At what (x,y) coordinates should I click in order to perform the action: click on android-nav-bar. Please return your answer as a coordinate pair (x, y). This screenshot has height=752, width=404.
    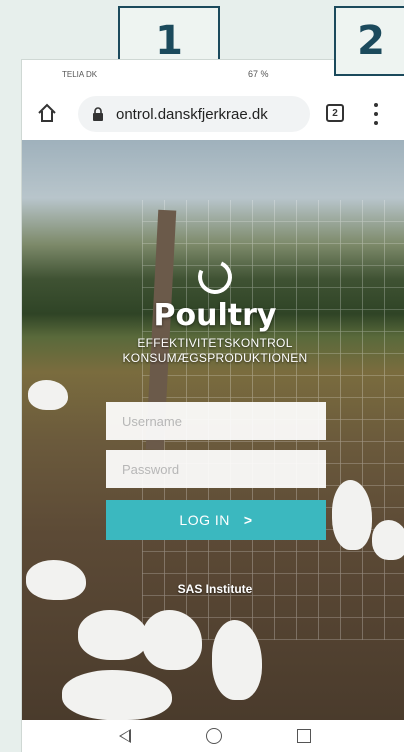
    Looking at the image, I should click on (213, 736).